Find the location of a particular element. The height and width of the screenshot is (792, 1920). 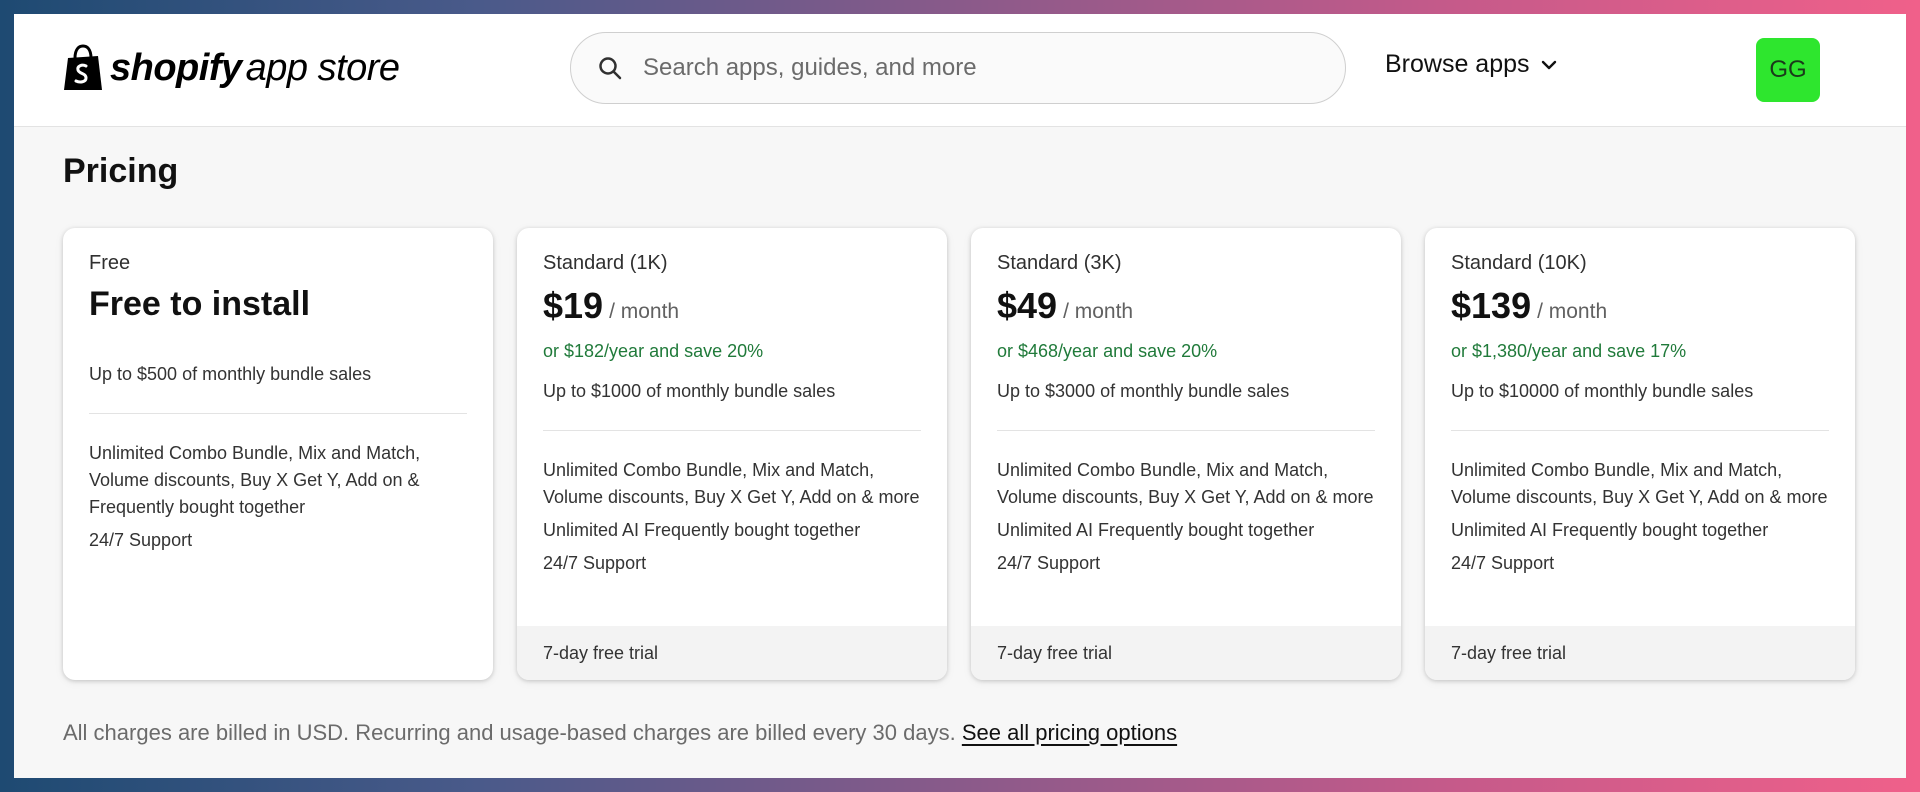

price-row: $49 / month is located at coordinates (1186, 306).